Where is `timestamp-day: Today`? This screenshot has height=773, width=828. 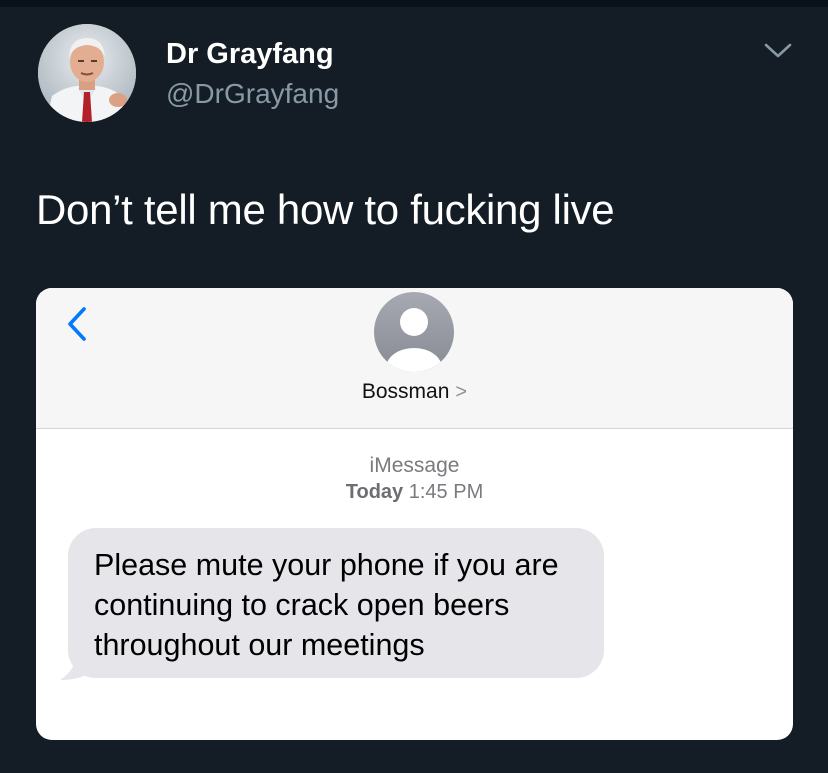
timestamp-day: Today is located at coordinates (374, 492).